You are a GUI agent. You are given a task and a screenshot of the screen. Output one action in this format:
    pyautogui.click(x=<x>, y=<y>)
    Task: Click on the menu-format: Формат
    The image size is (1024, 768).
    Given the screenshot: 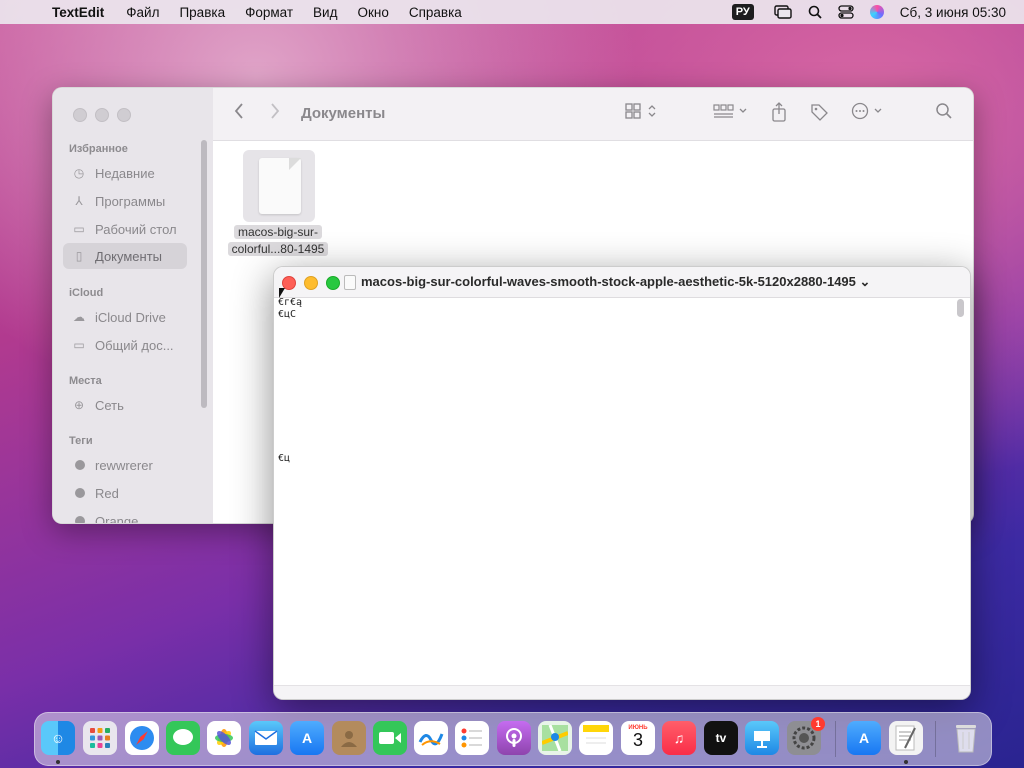 What is the action you would take?
    pyautogui.click(x=269, y=12)
    